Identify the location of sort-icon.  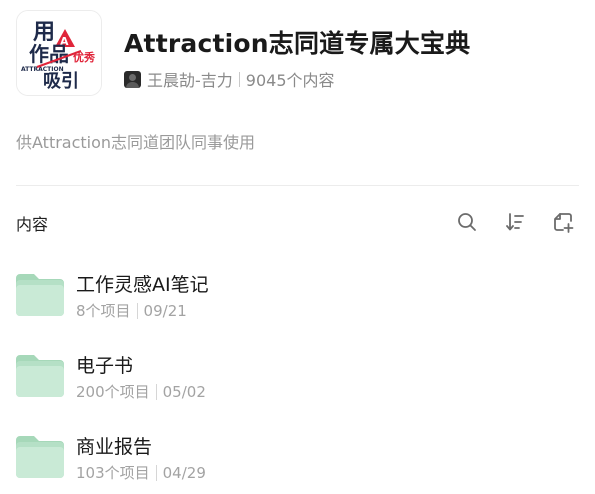
(515, 222).